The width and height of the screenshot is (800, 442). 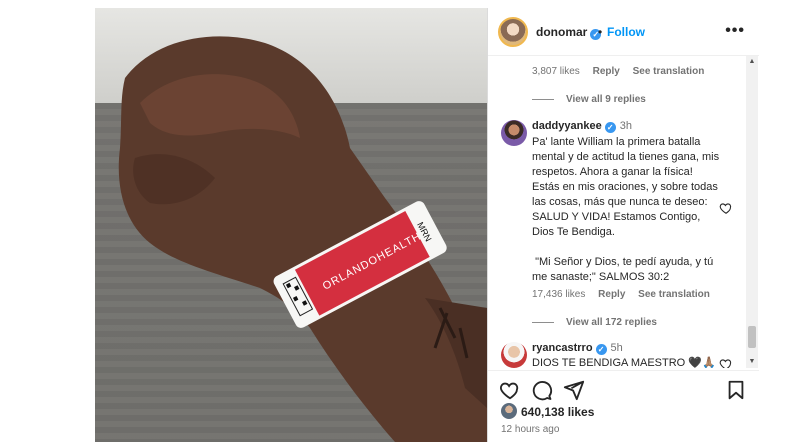 What do you see at coordinates (752, 362) in the screenshot?
I see `scroll-down-arrow-icon: ▼` at bounding box center [752, 362].